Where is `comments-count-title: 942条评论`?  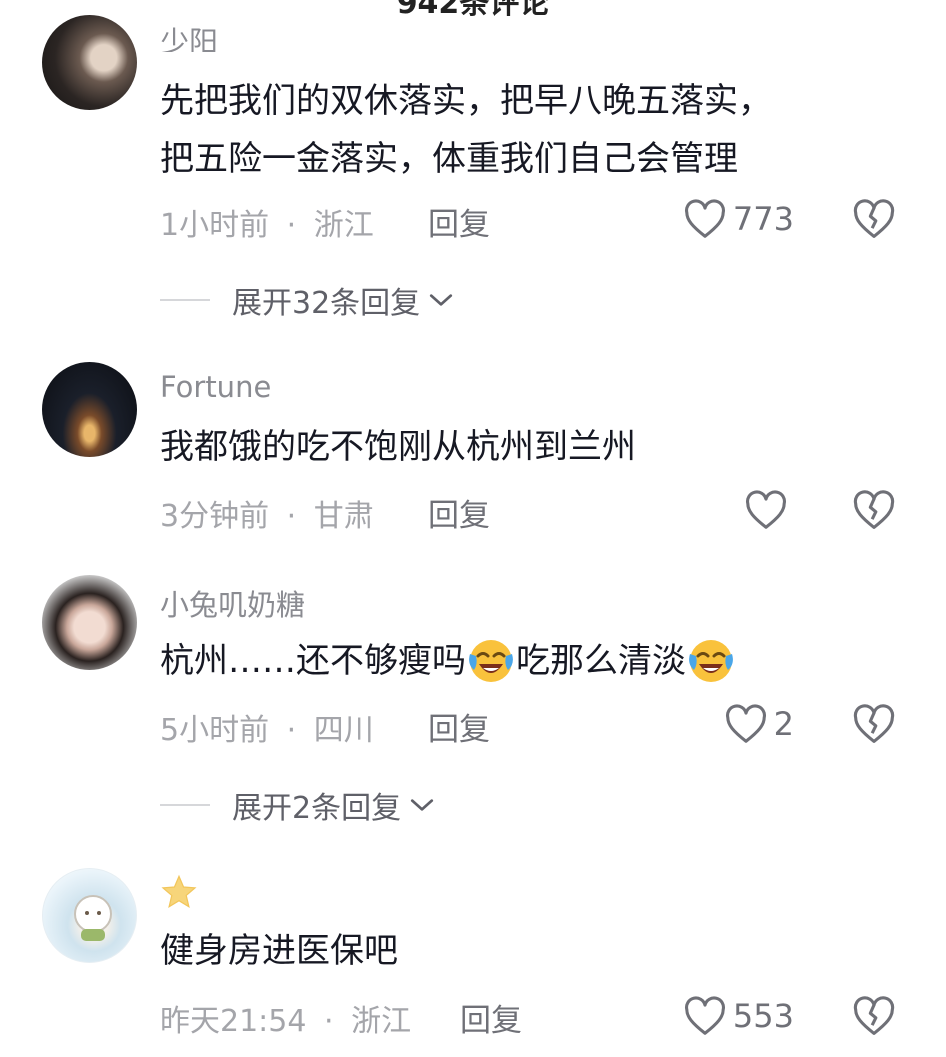 comments-count-title: 942条评论 is located at coordinates (473, 10).